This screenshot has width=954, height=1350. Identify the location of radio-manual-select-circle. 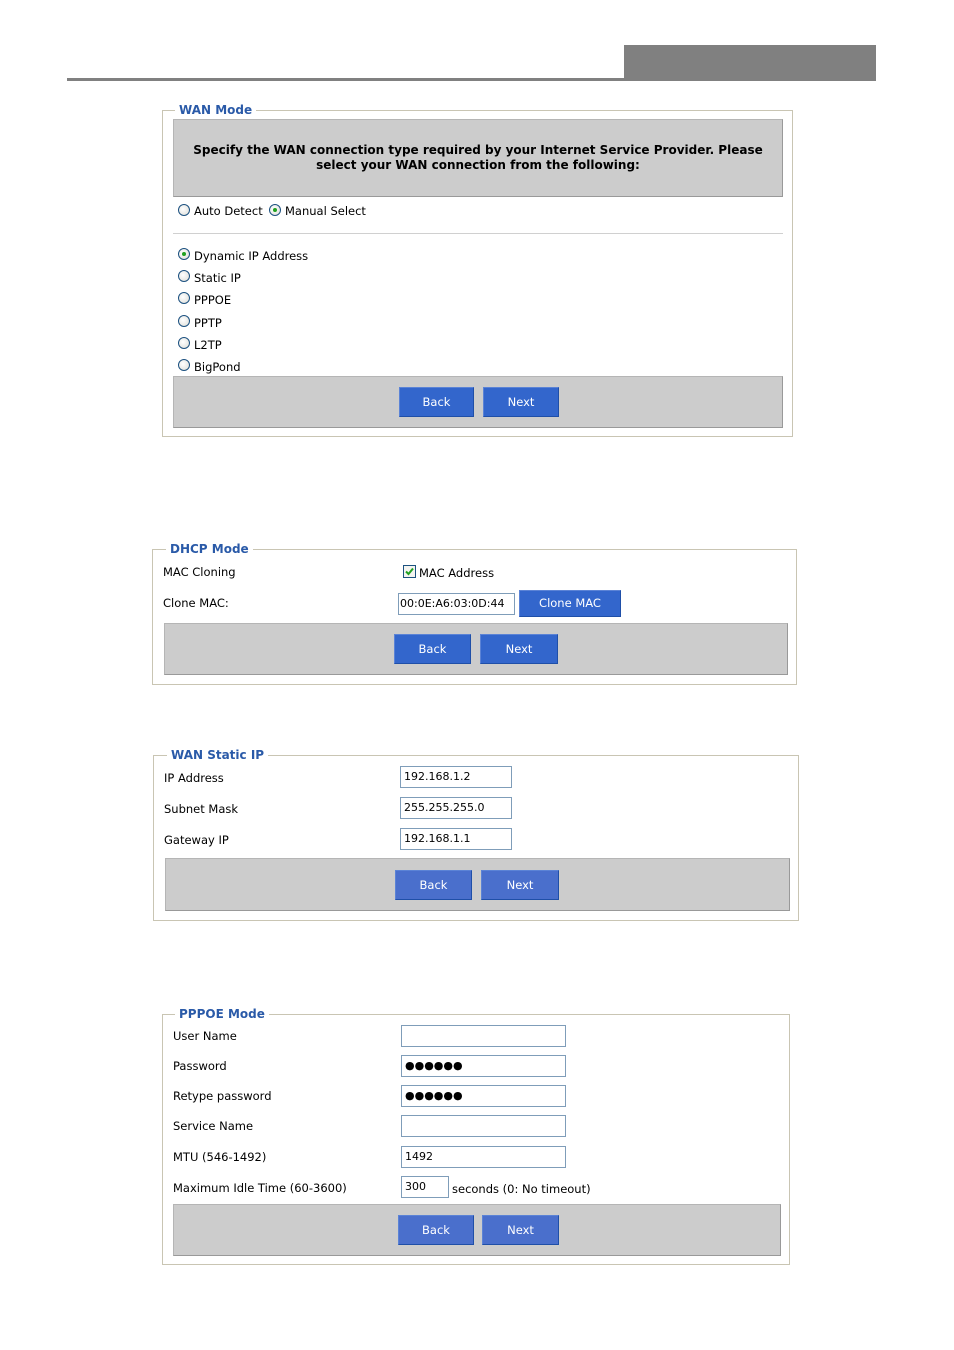
(275, 210).